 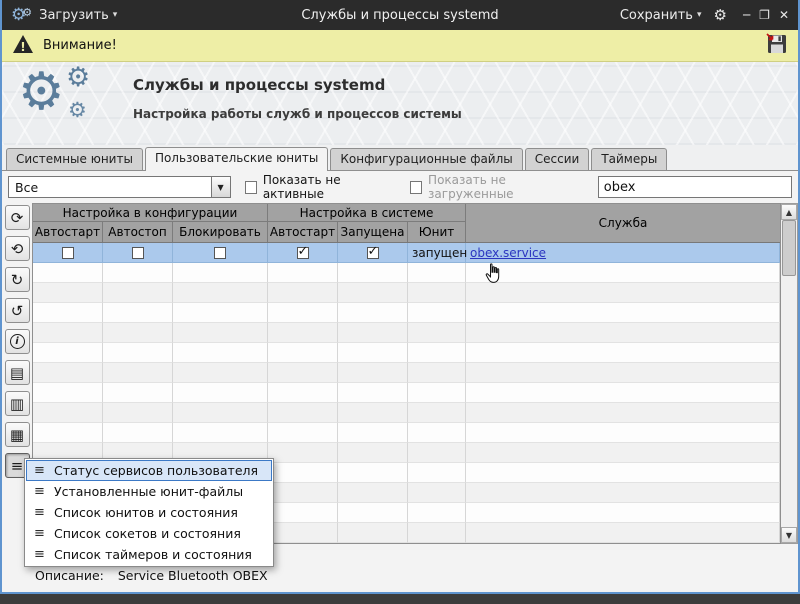 What do you see at coordinates (557, 159) in the screenshot?
I see `tab-sessions: Сессии` at bounding box center [557, 159].